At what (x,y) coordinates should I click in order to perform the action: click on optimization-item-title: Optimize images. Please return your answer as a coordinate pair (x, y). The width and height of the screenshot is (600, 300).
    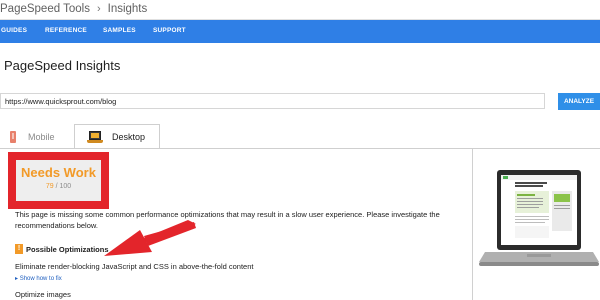
    Looking at the image, I should click on (43, 294).